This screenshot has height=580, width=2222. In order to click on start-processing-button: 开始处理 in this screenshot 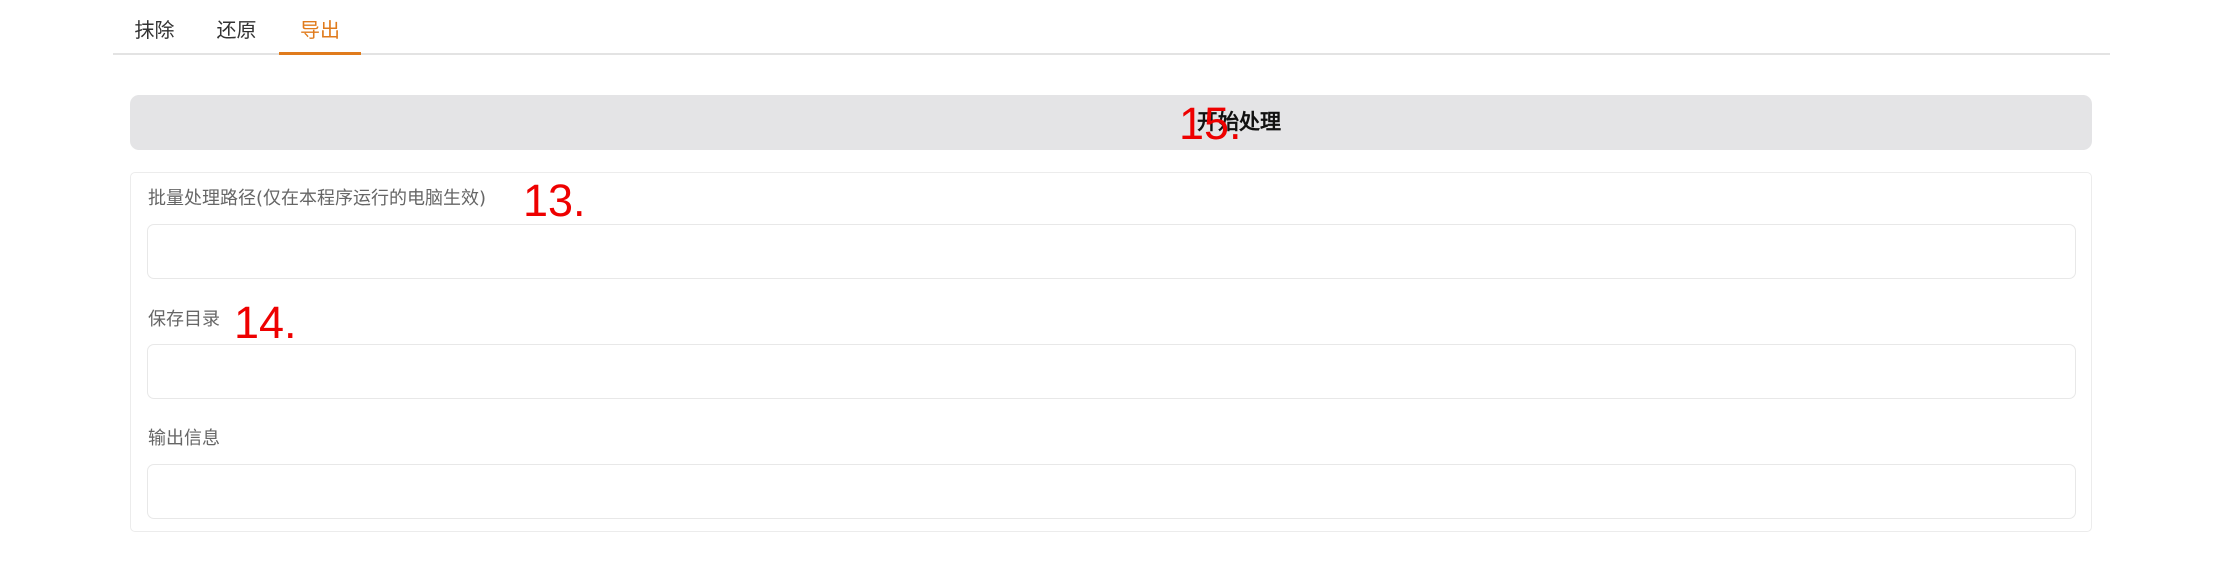, I will do `click(1111, 122)`.